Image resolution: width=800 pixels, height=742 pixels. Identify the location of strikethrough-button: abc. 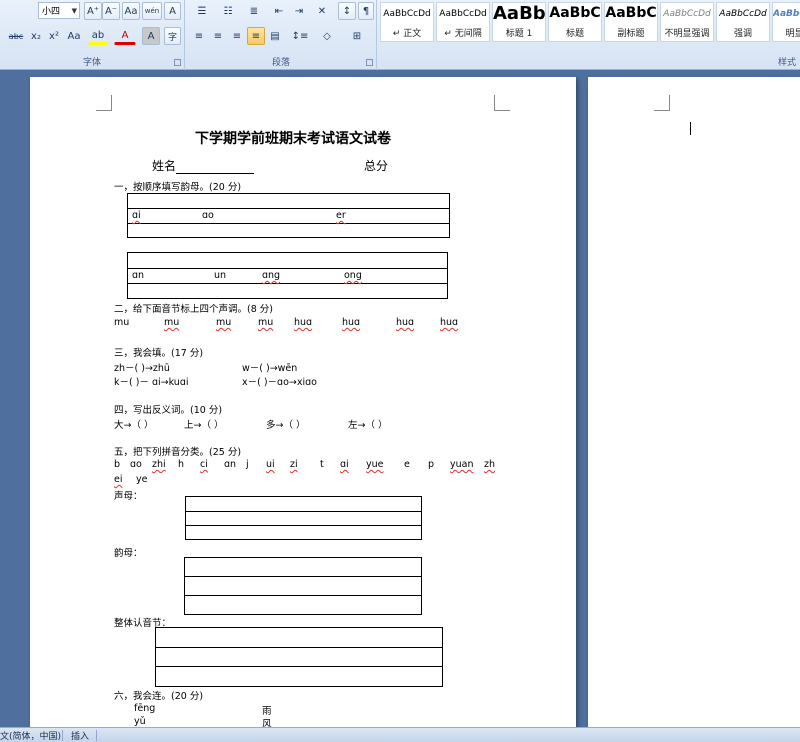
(16, 36).